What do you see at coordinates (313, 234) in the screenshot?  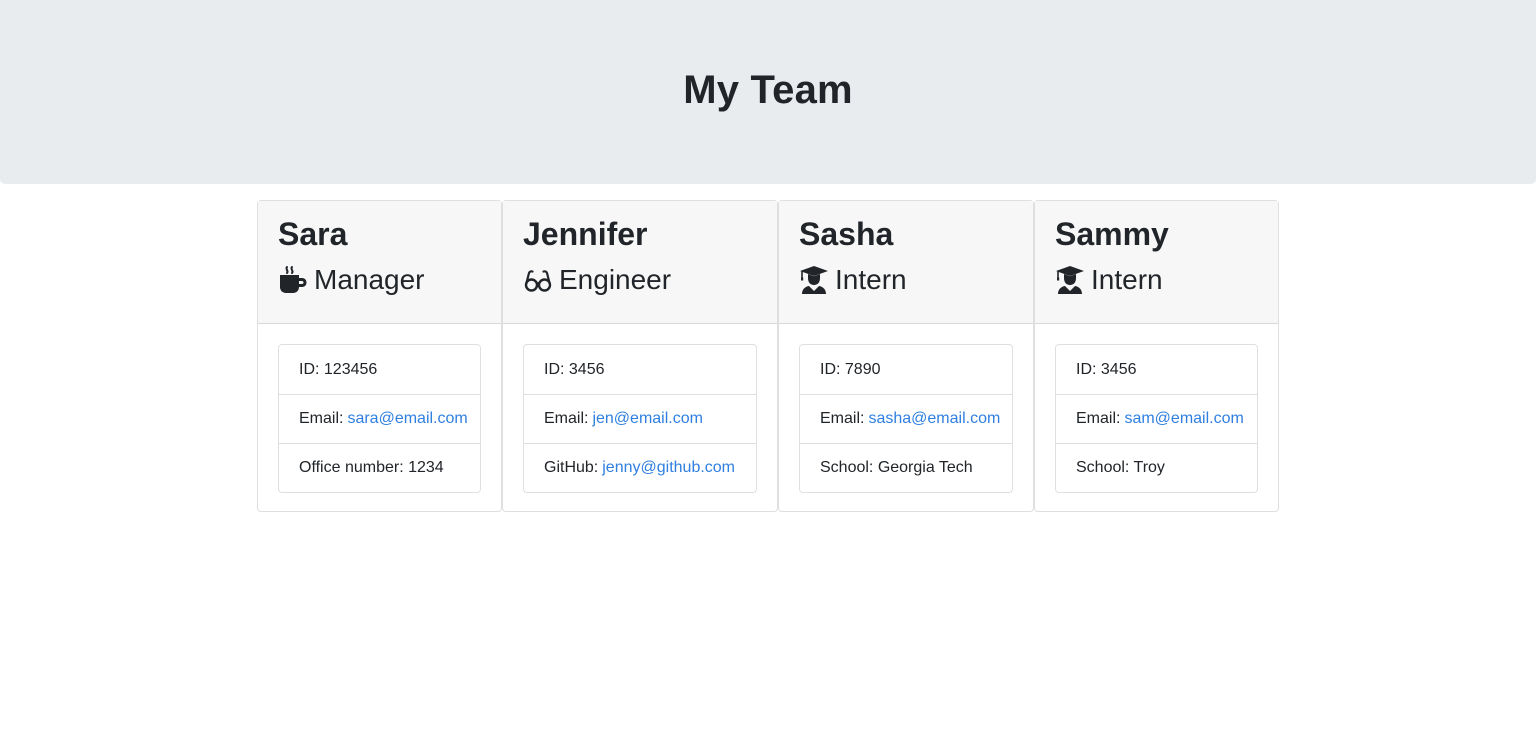 I see `employee-name: Sara` at bounding box center [313, 234].